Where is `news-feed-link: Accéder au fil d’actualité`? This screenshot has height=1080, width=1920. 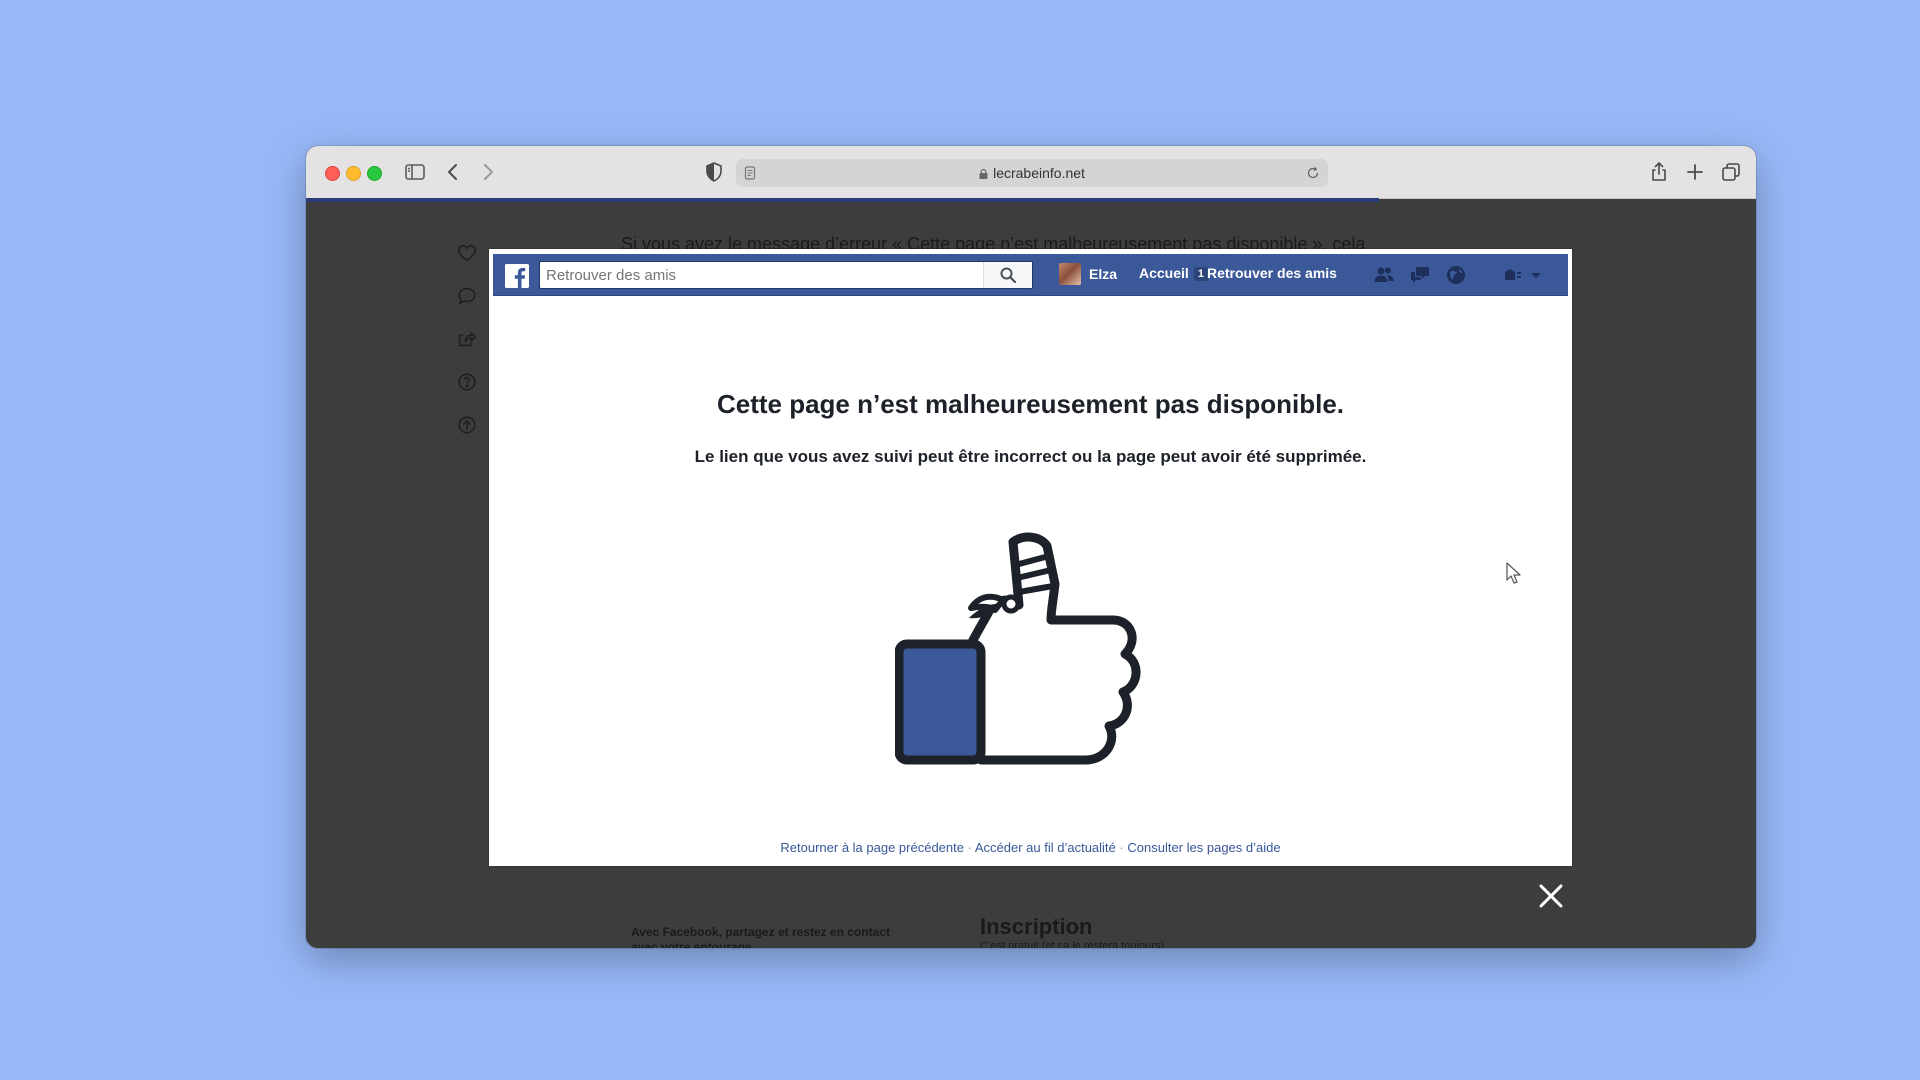 news-feed-link: Accéder au fil d’actualité is located at coordinates (1045, 847).